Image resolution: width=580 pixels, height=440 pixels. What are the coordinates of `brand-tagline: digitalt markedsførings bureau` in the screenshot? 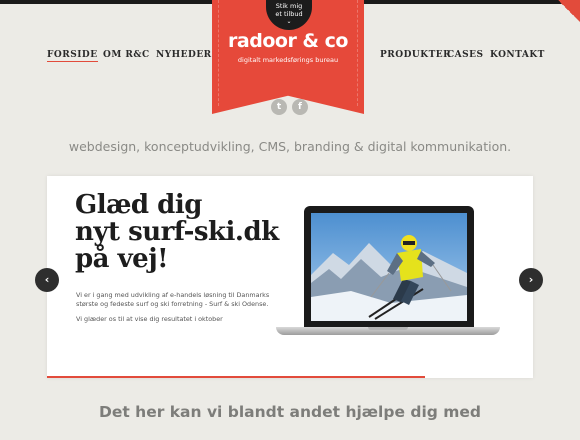 It's located at (288, 60).